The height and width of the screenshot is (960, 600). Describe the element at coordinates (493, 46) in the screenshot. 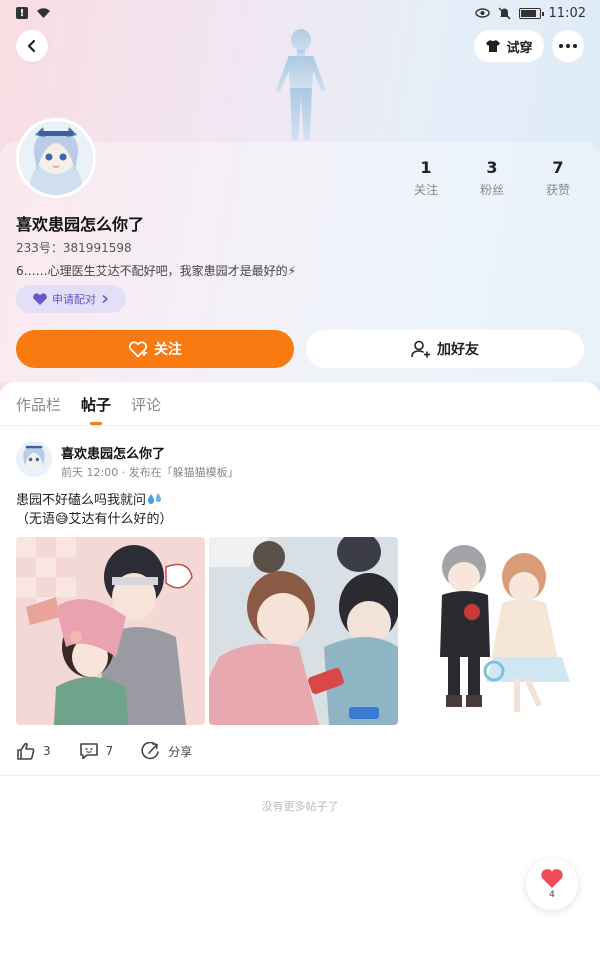

I see `tshirt-icon` at that location.